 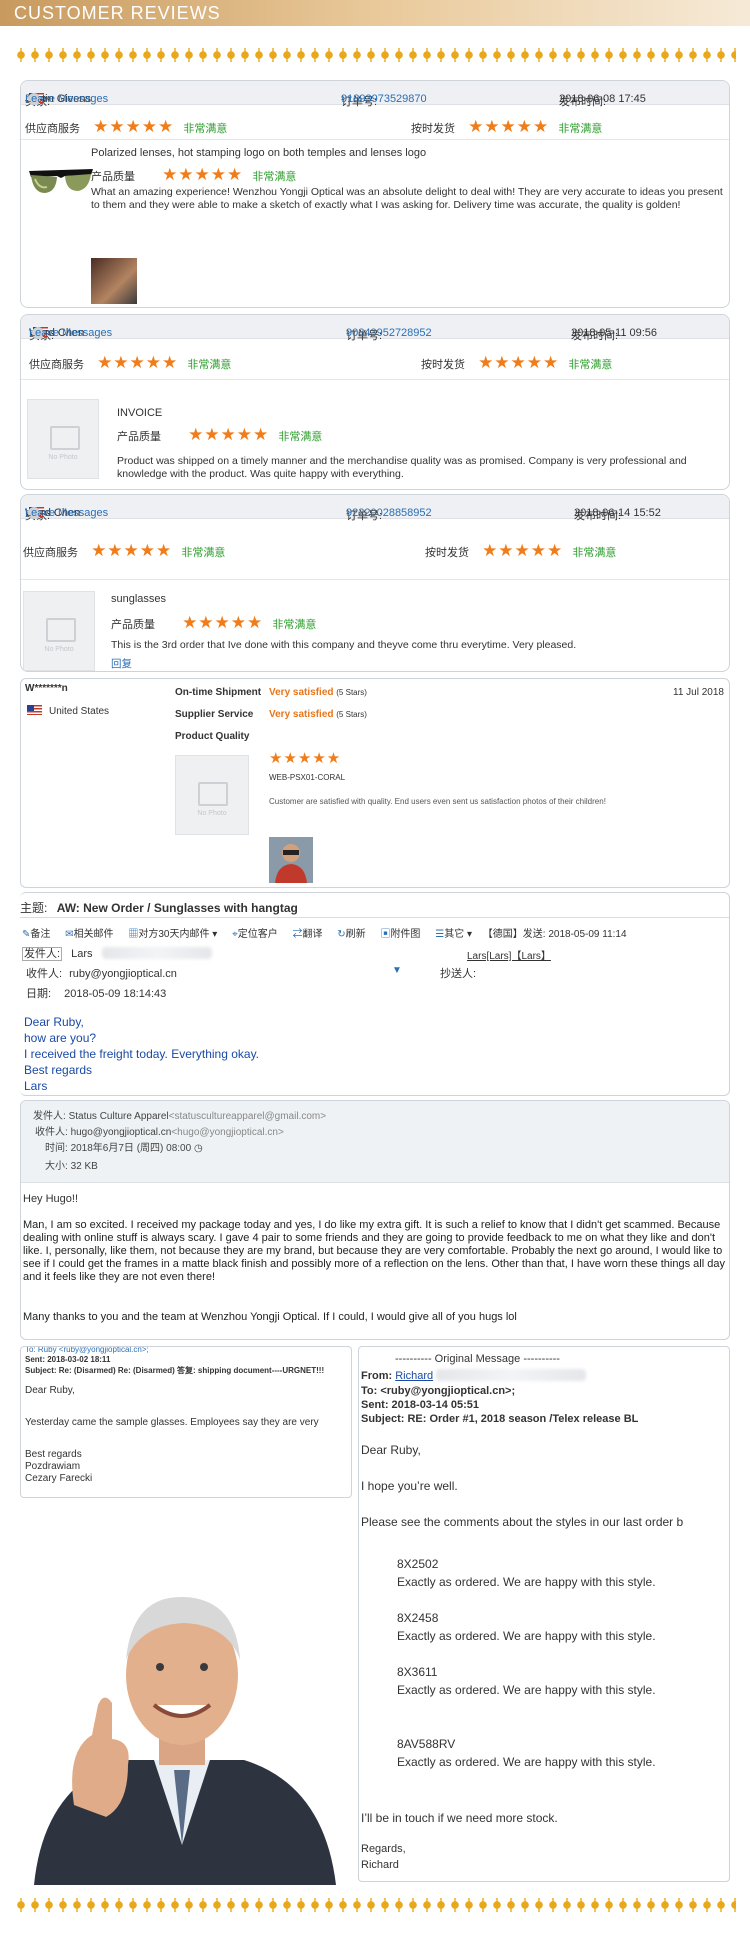 What do you see at coordinates (46, 688) in the screenshot?
I see `reviewer-name: W*******n` at bounding box center [46, 688].